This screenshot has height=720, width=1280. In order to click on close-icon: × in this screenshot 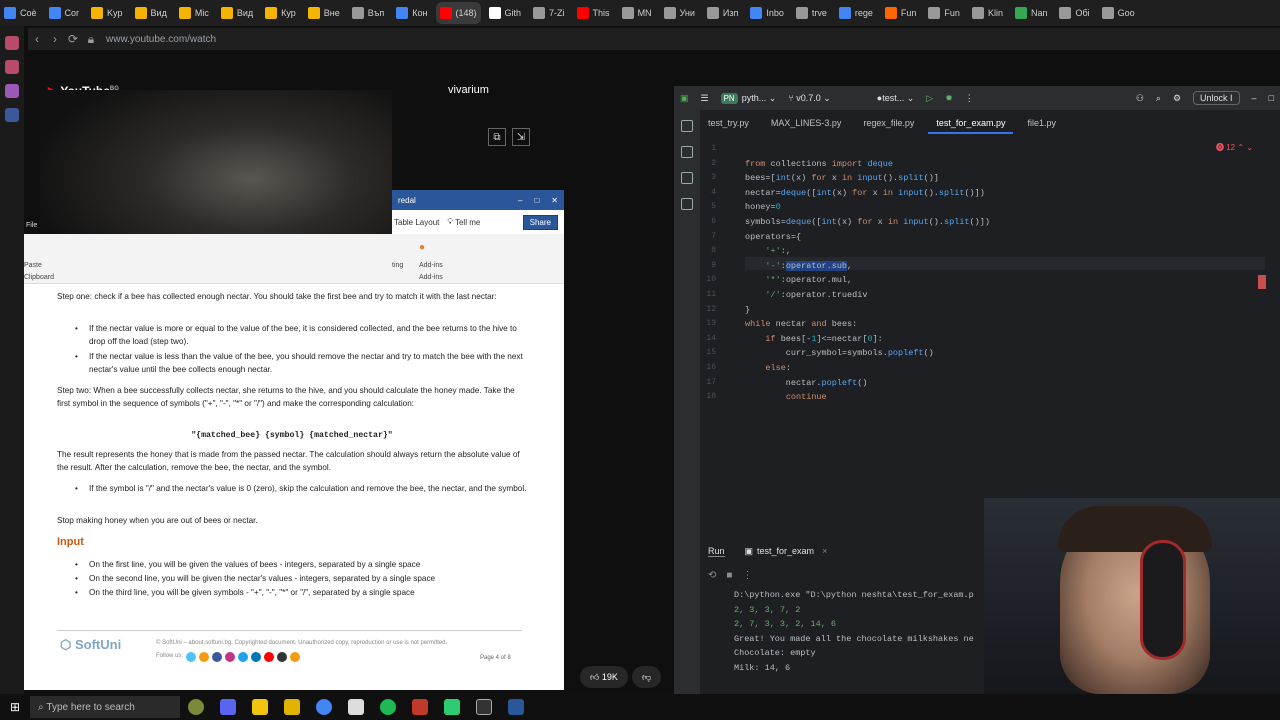, I will do `click(824, 551)`.